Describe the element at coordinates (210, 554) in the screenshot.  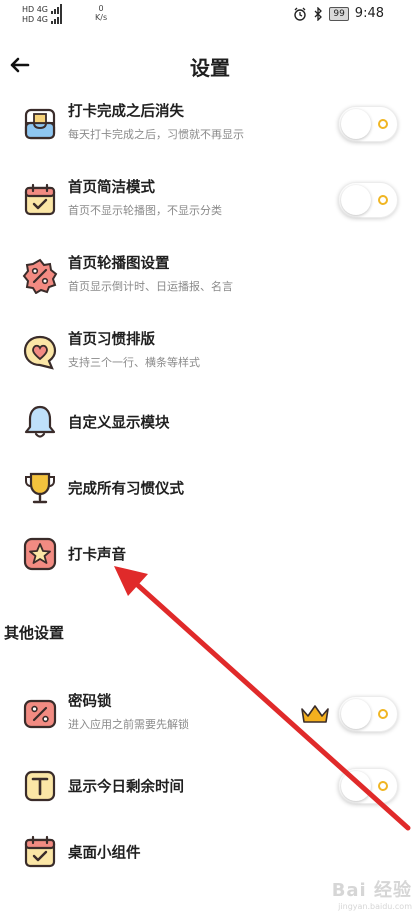
I see `setting-row-checkin-sound: 打卡声音` at that location.